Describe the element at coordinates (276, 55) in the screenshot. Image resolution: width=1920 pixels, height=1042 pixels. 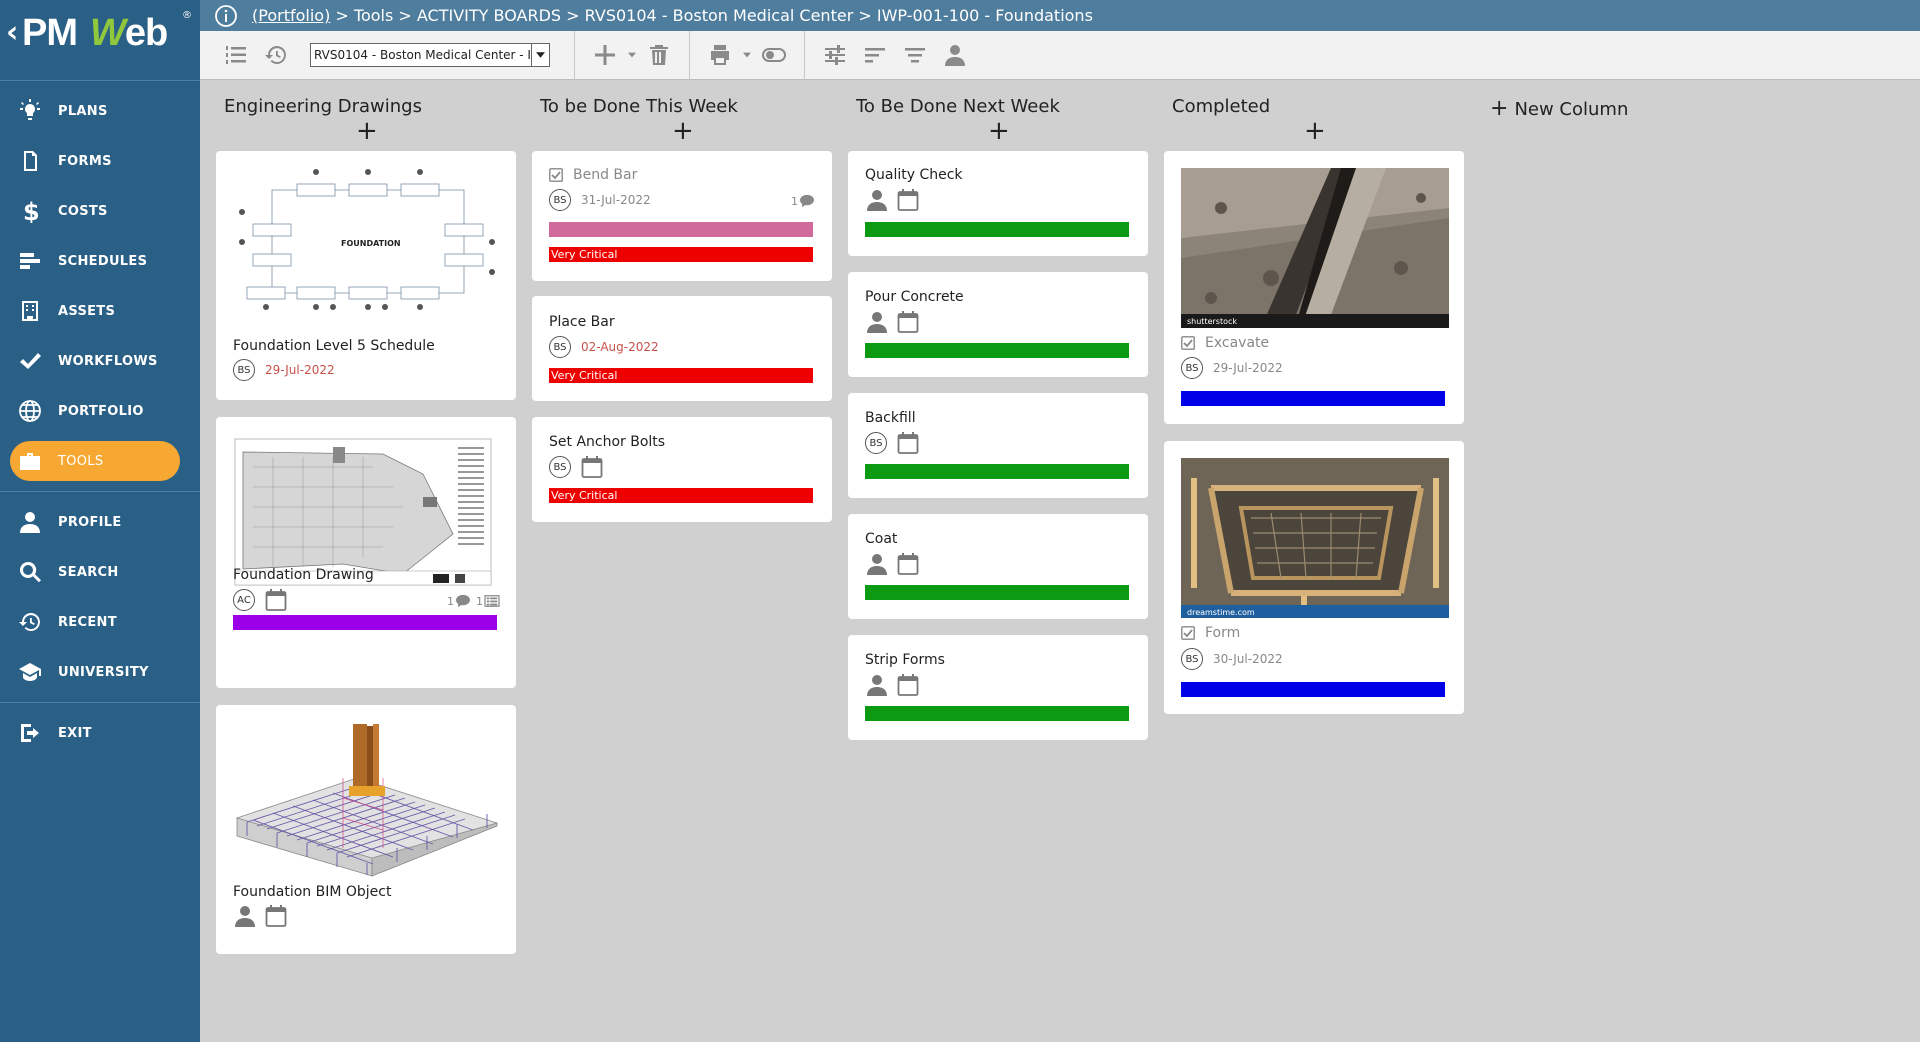
I see `history-button` at that location.